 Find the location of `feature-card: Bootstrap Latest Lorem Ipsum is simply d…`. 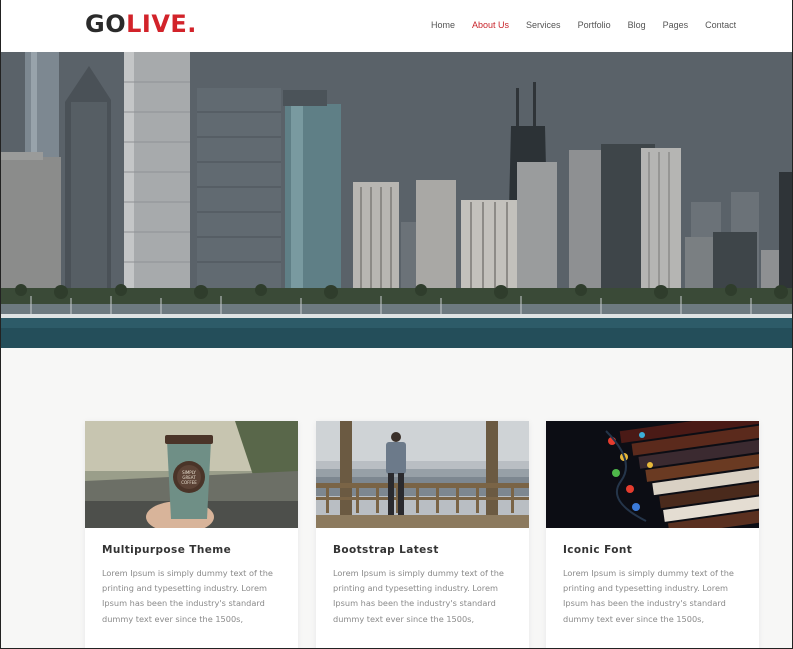

feature-card: Bootstrap Latest Lorem Ipsum is simply d… is located at coordinates (422, 534).